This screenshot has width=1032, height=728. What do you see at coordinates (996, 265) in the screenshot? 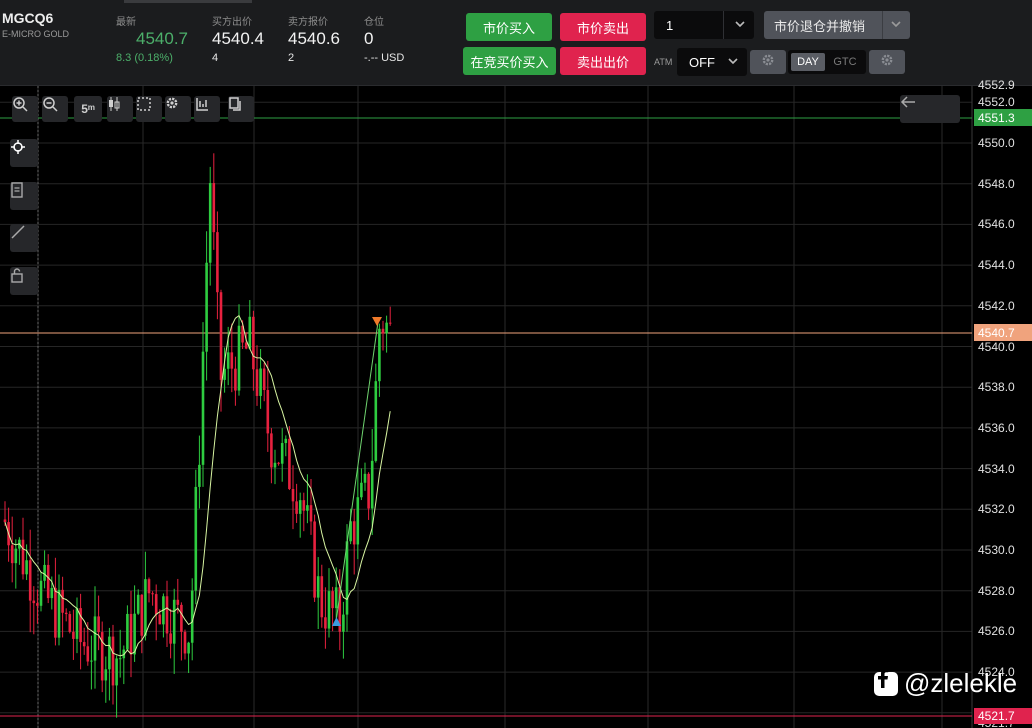
I see `price-axis-tick: 4544.0` at bounding box center [996, 265].